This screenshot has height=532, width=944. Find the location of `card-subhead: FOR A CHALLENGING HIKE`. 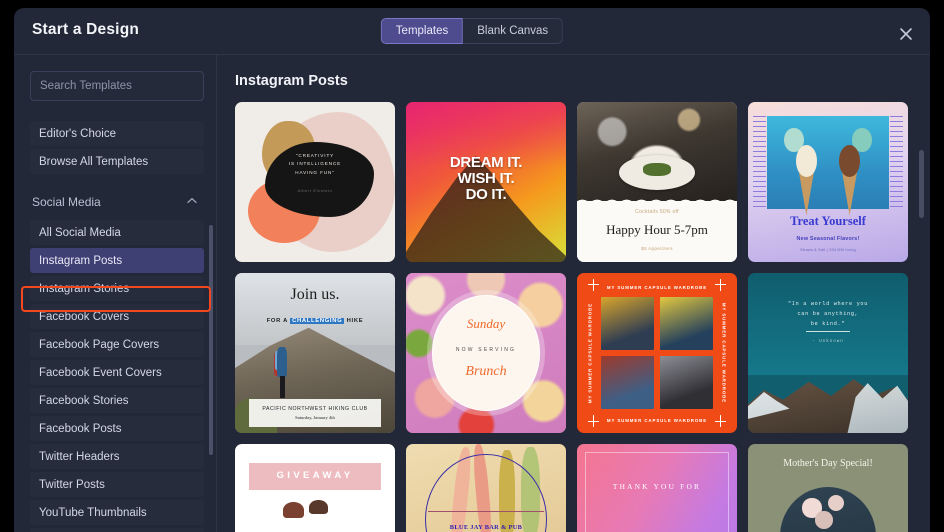

card-subhead: FOR A CHALLENGING HIKE is located at coordinates (315, 320).